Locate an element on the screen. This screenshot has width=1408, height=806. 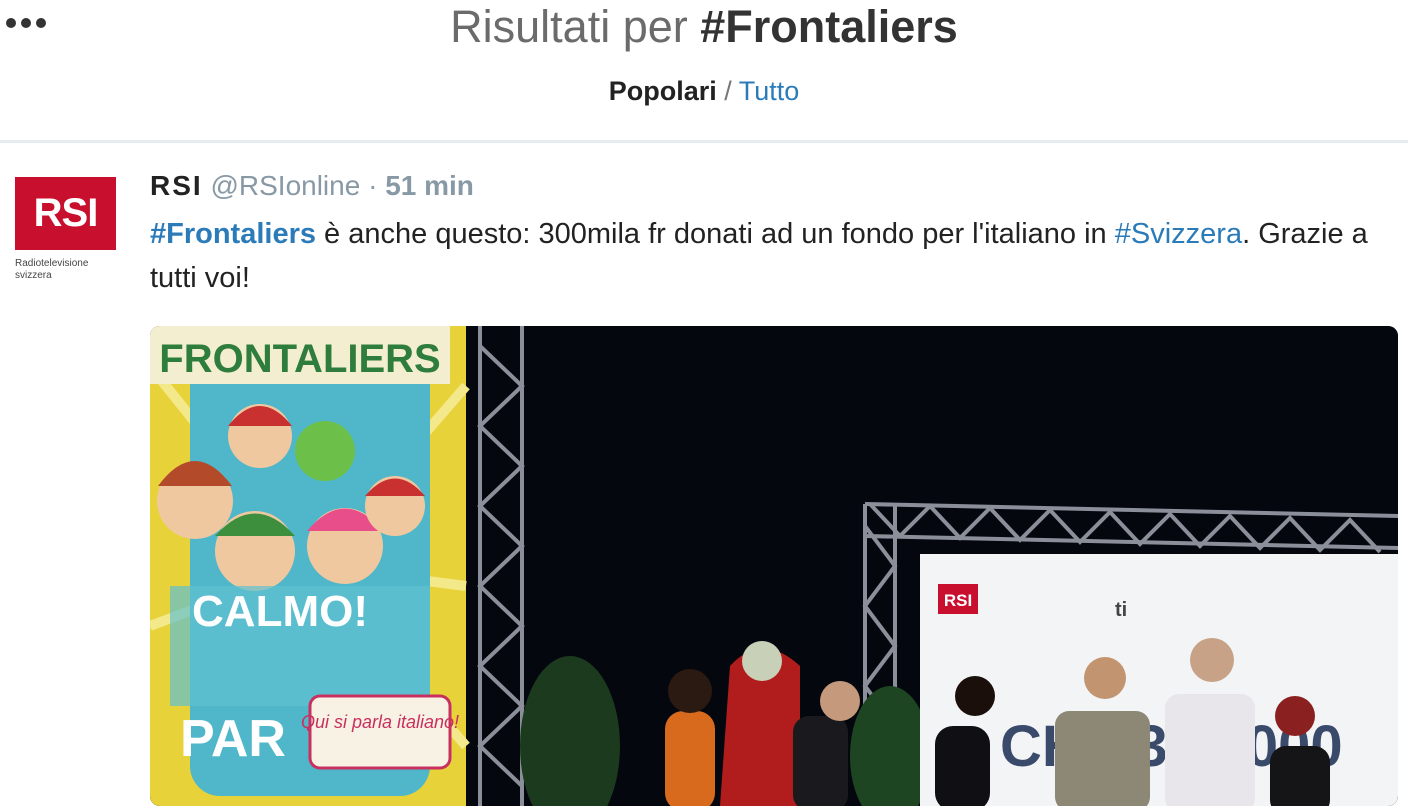
tweet-timestamp: 51 min is located at coordinates (429, 185).